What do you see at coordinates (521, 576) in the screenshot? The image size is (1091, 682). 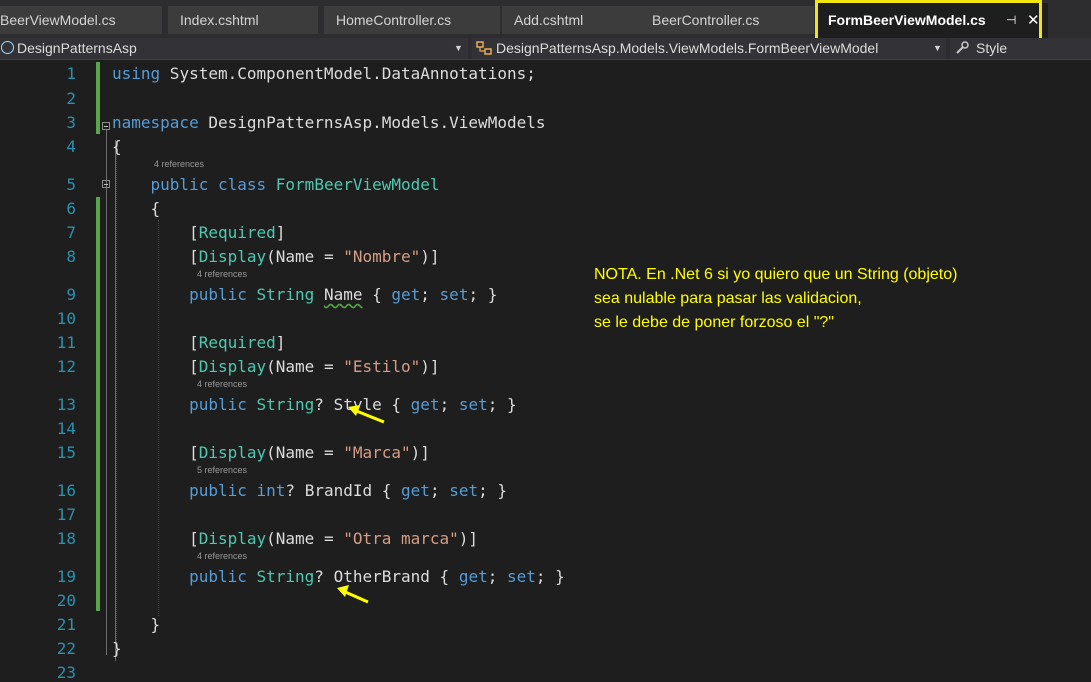 I see `keyword: set` at bounding box center [521, 576].